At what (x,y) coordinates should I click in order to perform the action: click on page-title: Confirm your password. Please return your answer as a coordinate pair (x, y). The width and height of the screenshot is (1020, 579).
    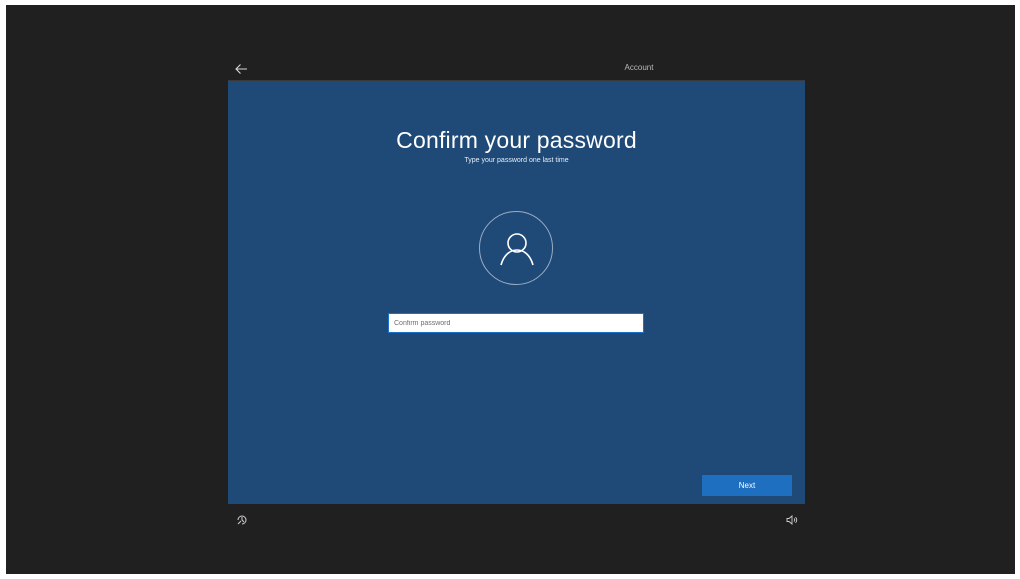
    Looking at the image, I should click on (516, 140).